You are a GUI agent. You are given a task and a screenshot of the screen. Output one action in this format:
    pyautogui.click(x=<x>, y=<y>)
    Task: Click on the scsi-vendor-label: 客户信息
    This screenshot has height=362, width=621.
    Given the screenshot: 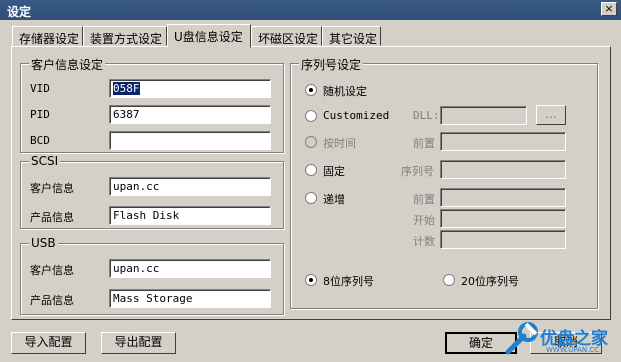 What is the action you would take?
    pyautogui.click(x=52, y=188)
    